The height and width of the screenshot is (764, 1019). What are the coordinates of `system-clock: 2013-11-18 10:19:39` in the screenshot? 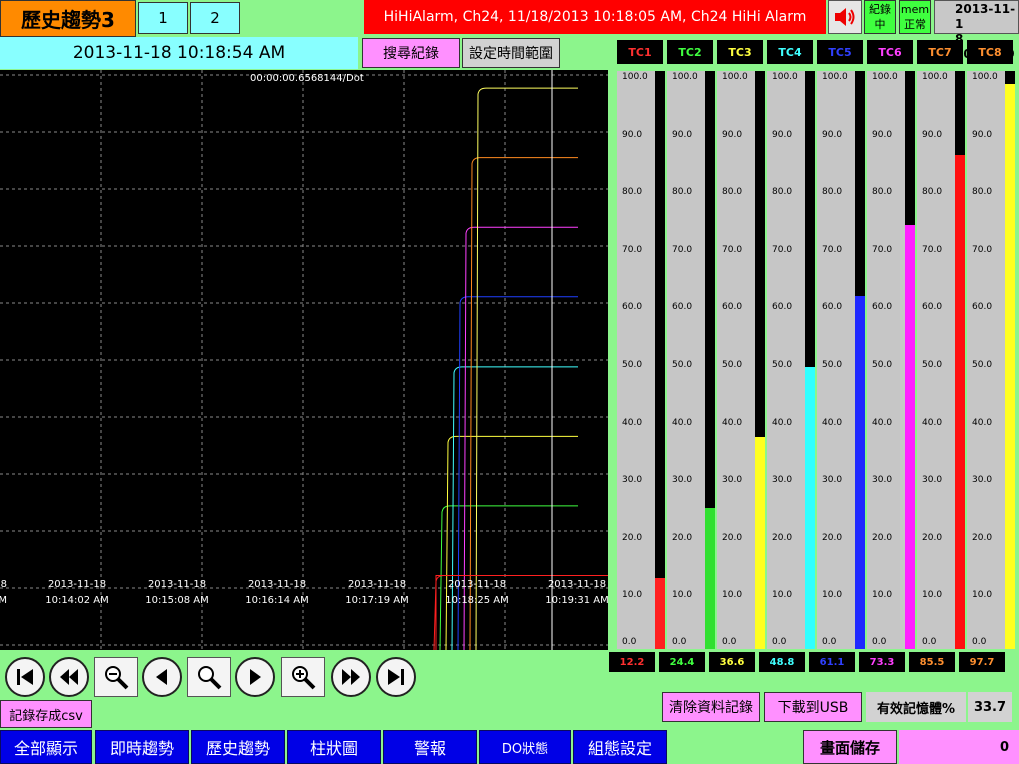 It's located at (976, 30).